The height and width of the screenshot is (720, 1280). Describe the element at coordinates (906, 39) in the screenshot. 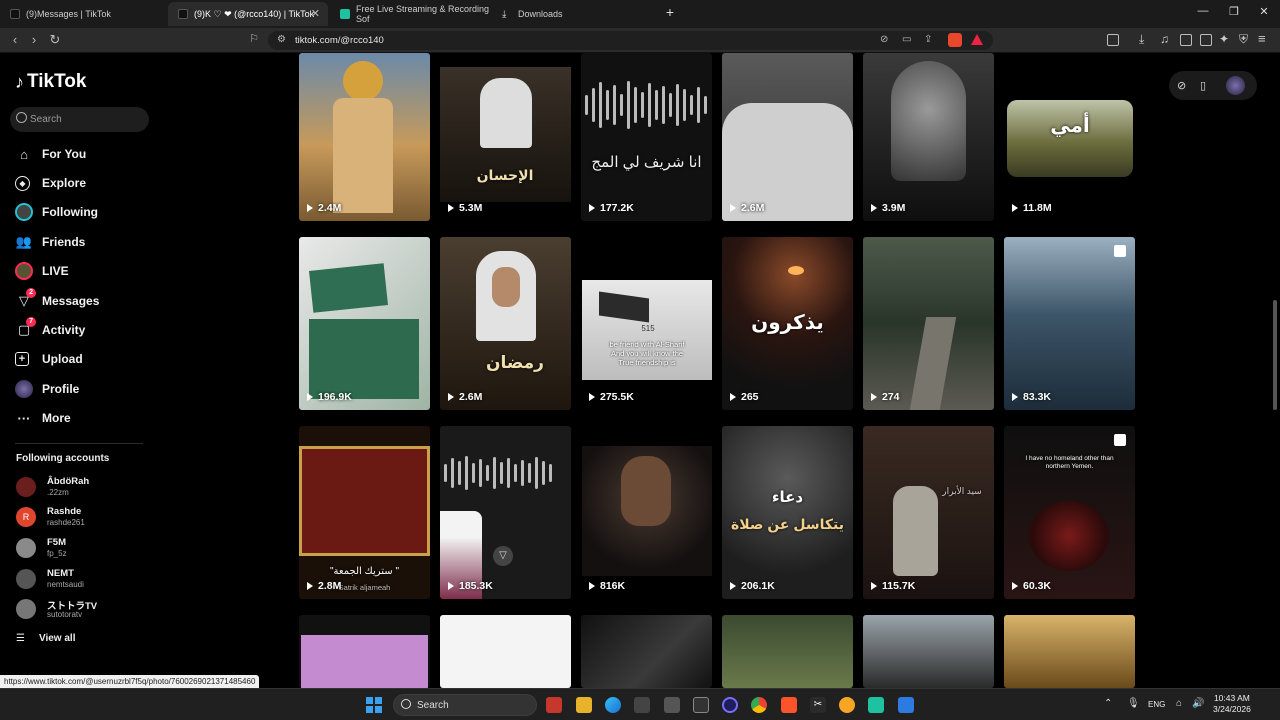

I see `cast-icon: ▭` at that location.